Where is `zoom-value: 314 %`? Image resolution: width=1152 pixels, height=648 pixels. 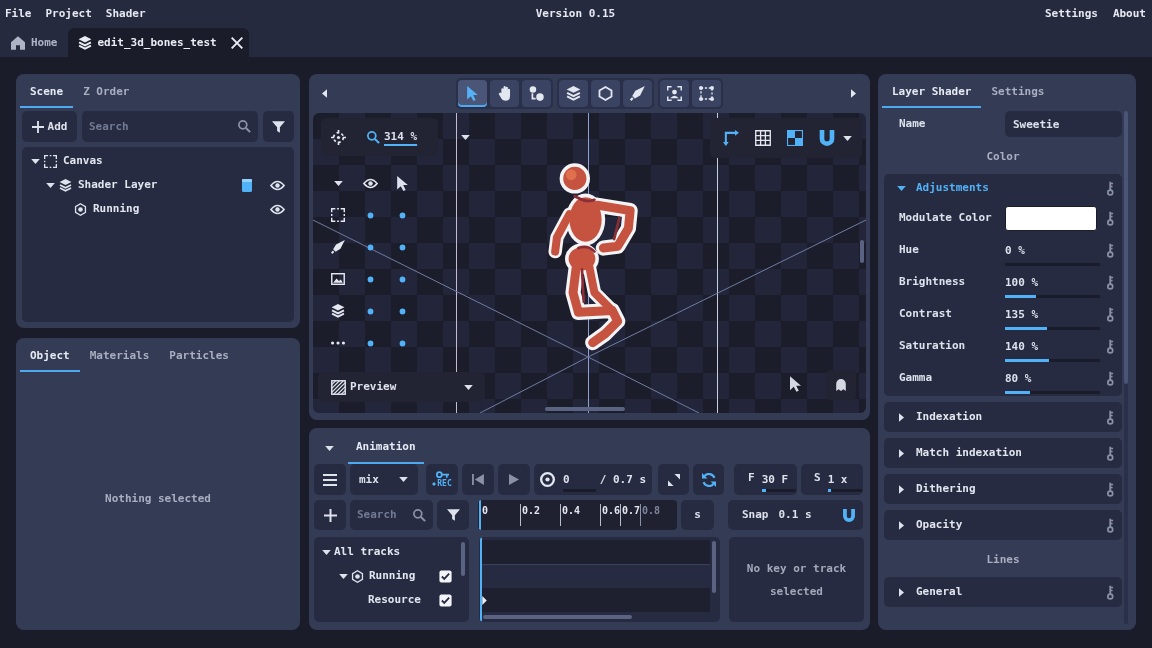
zoom-value: 314 % is located at coordinates (401, 137).